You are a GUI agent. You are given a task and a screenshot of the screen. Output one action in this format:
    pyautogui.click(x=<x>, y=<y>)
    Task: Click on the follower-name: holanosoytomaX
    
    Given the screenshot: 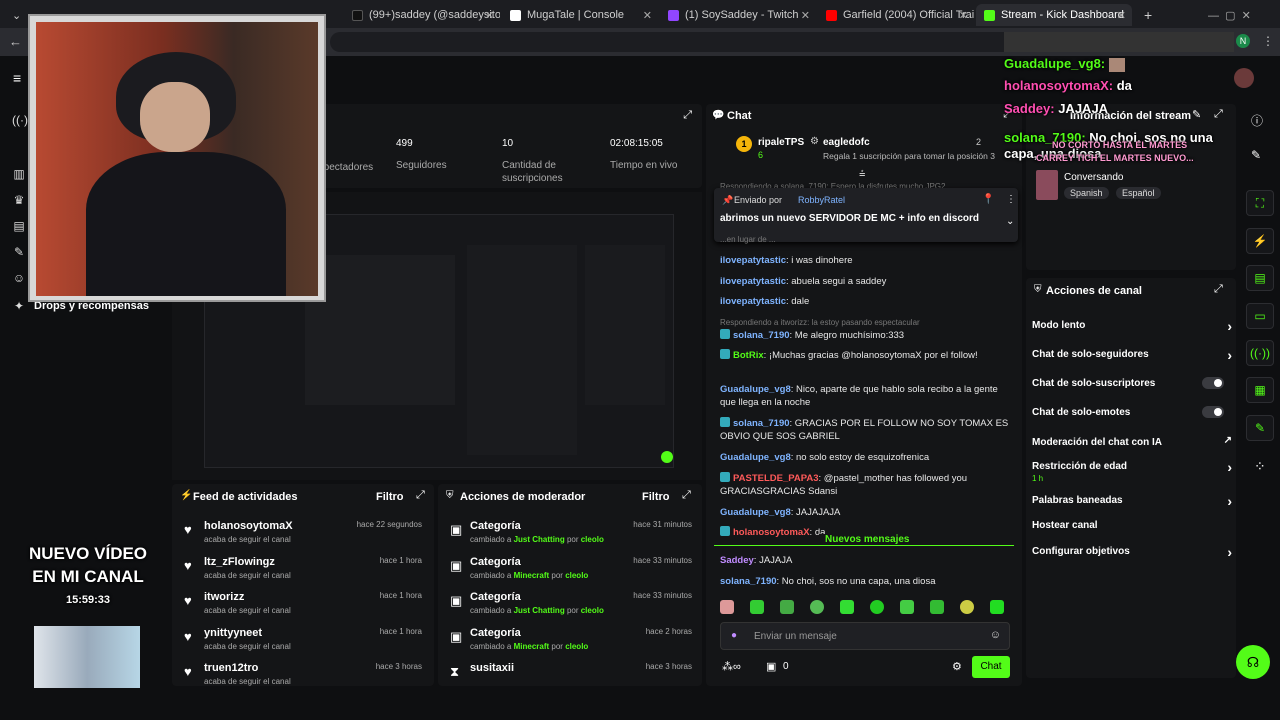 What is the action you would take?
    pyautogui.click(x=248, y=526)
    